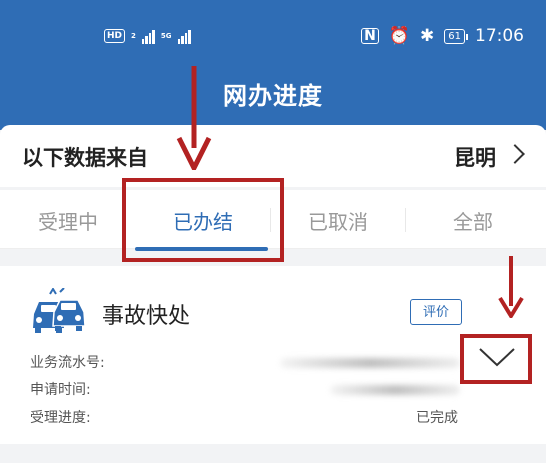 This screenshot has height=463, width=546. I want to click on alarm-icon: ⏰, so click(399, 36).